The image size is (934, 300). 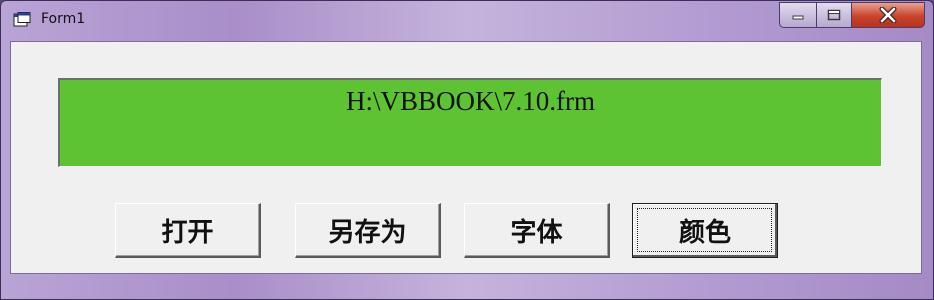 What do you see at coordinates (188, 230) in the screenshot?
I see `open-button: 打开` at bounding box center [188, 230].